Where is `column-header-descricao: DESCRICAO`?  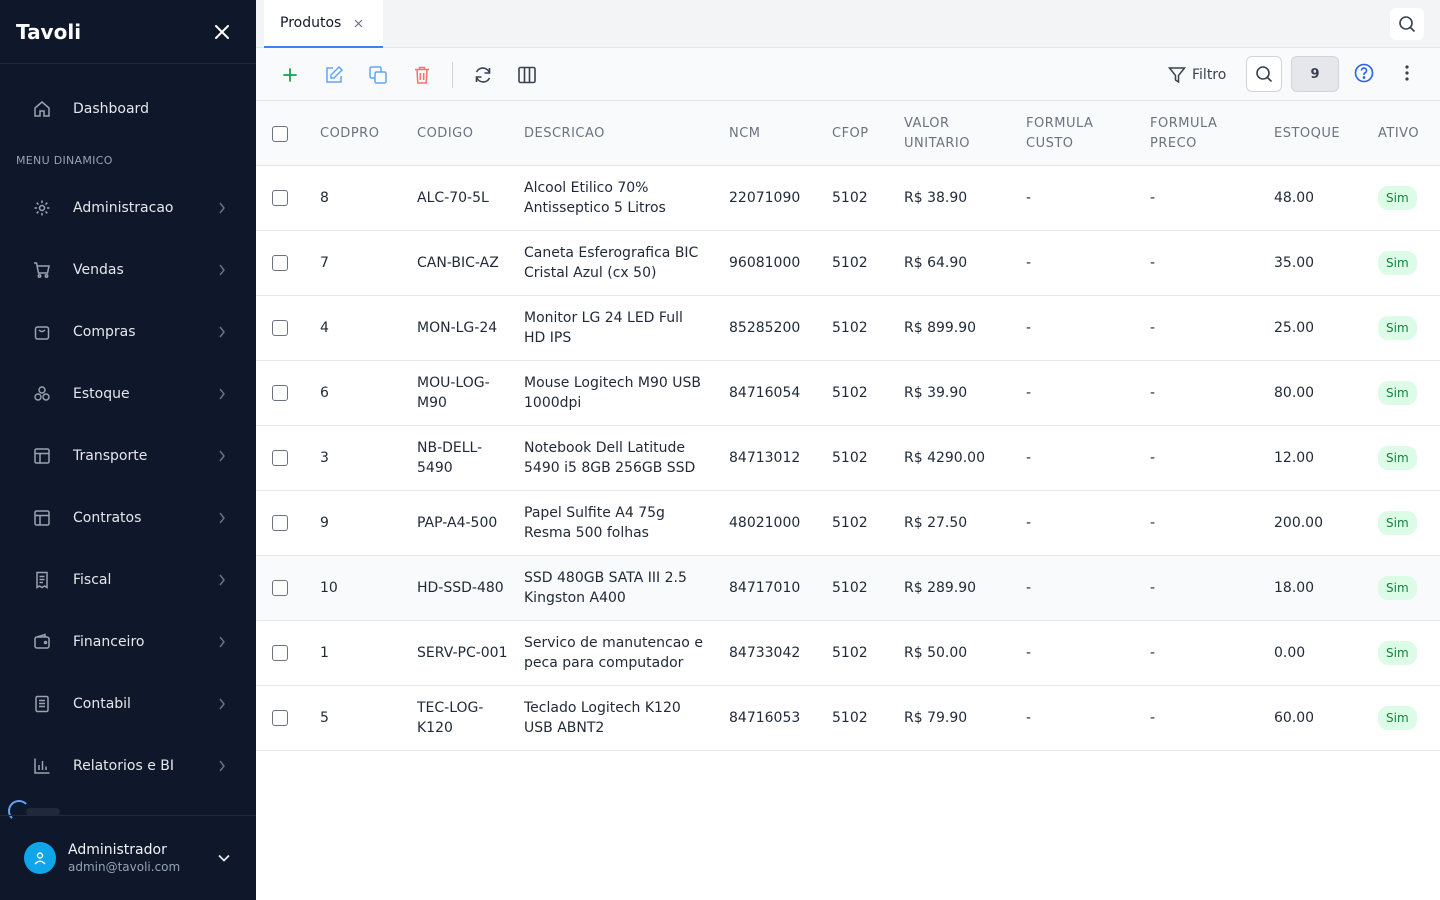 column-header-descricao: DESCRICAO is located at coordinates (624, 133).